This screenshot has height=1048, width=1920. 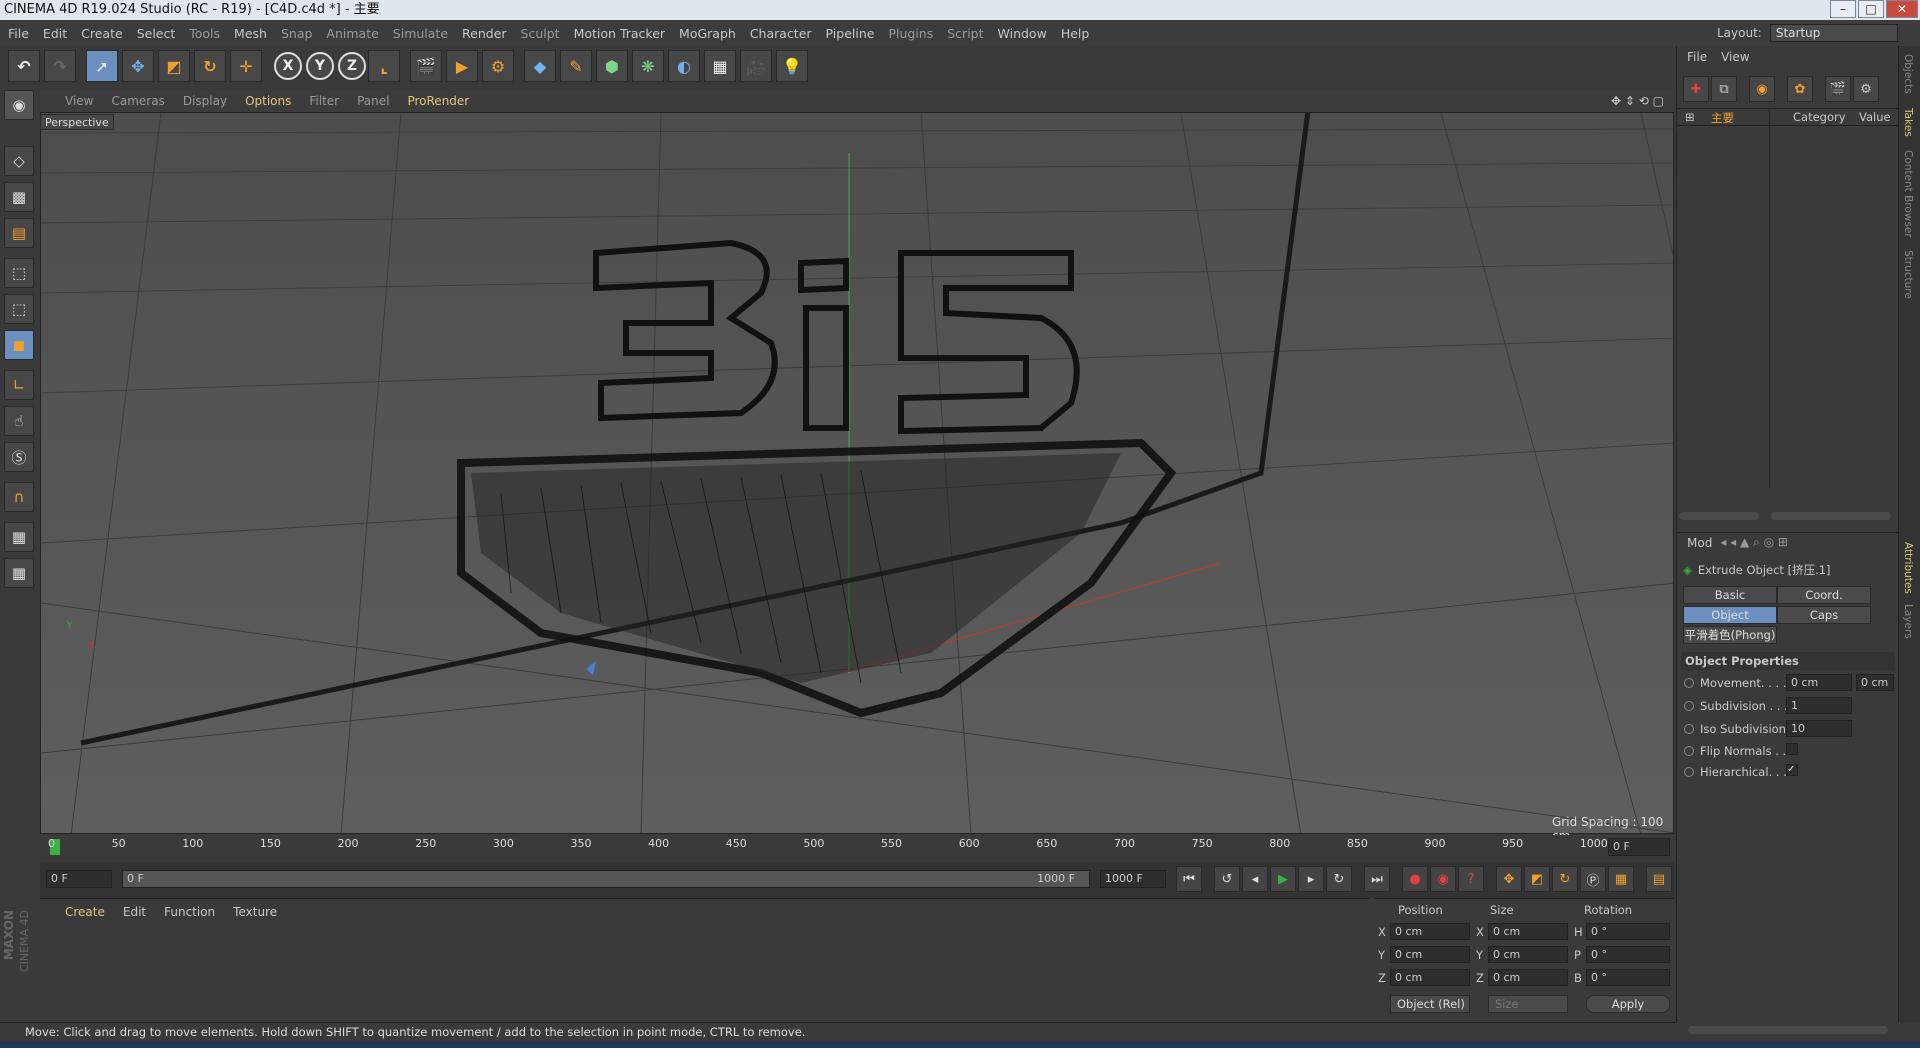 I want to click on close-button: ✕, so click(x=1902, y=9).